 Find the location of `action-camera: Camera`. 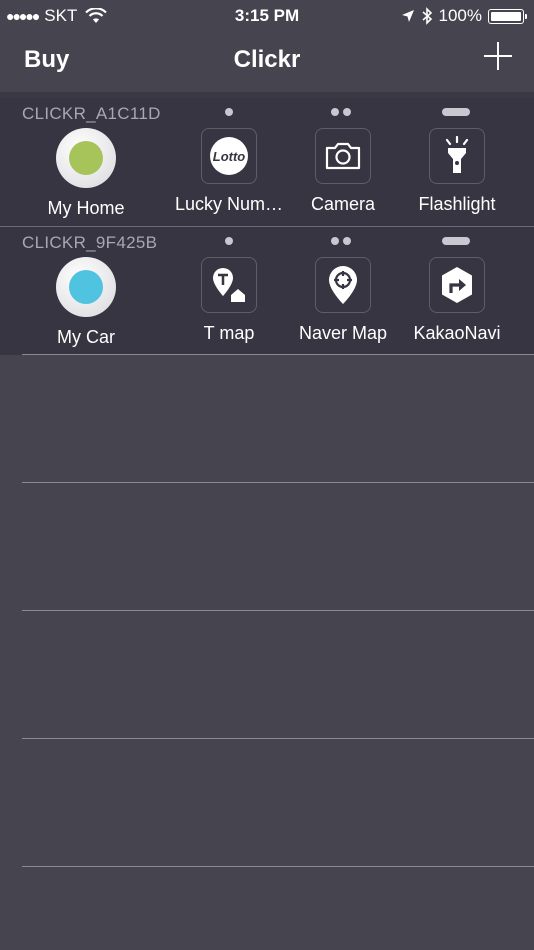

action-camera: Camera is located at coordinates (343, 171).